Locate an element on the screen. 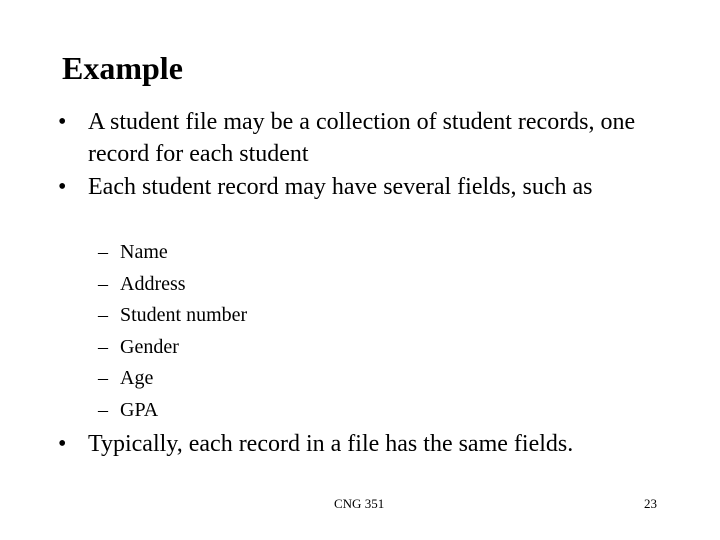  field-label: Name is located at coordinates (144, 252).